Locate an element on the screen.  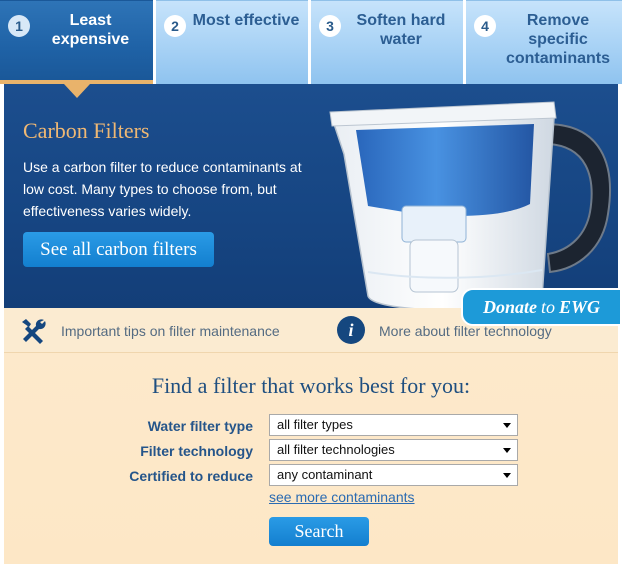
finder-title: Find a filter that works best for you: is located at coordinates (311, 385).